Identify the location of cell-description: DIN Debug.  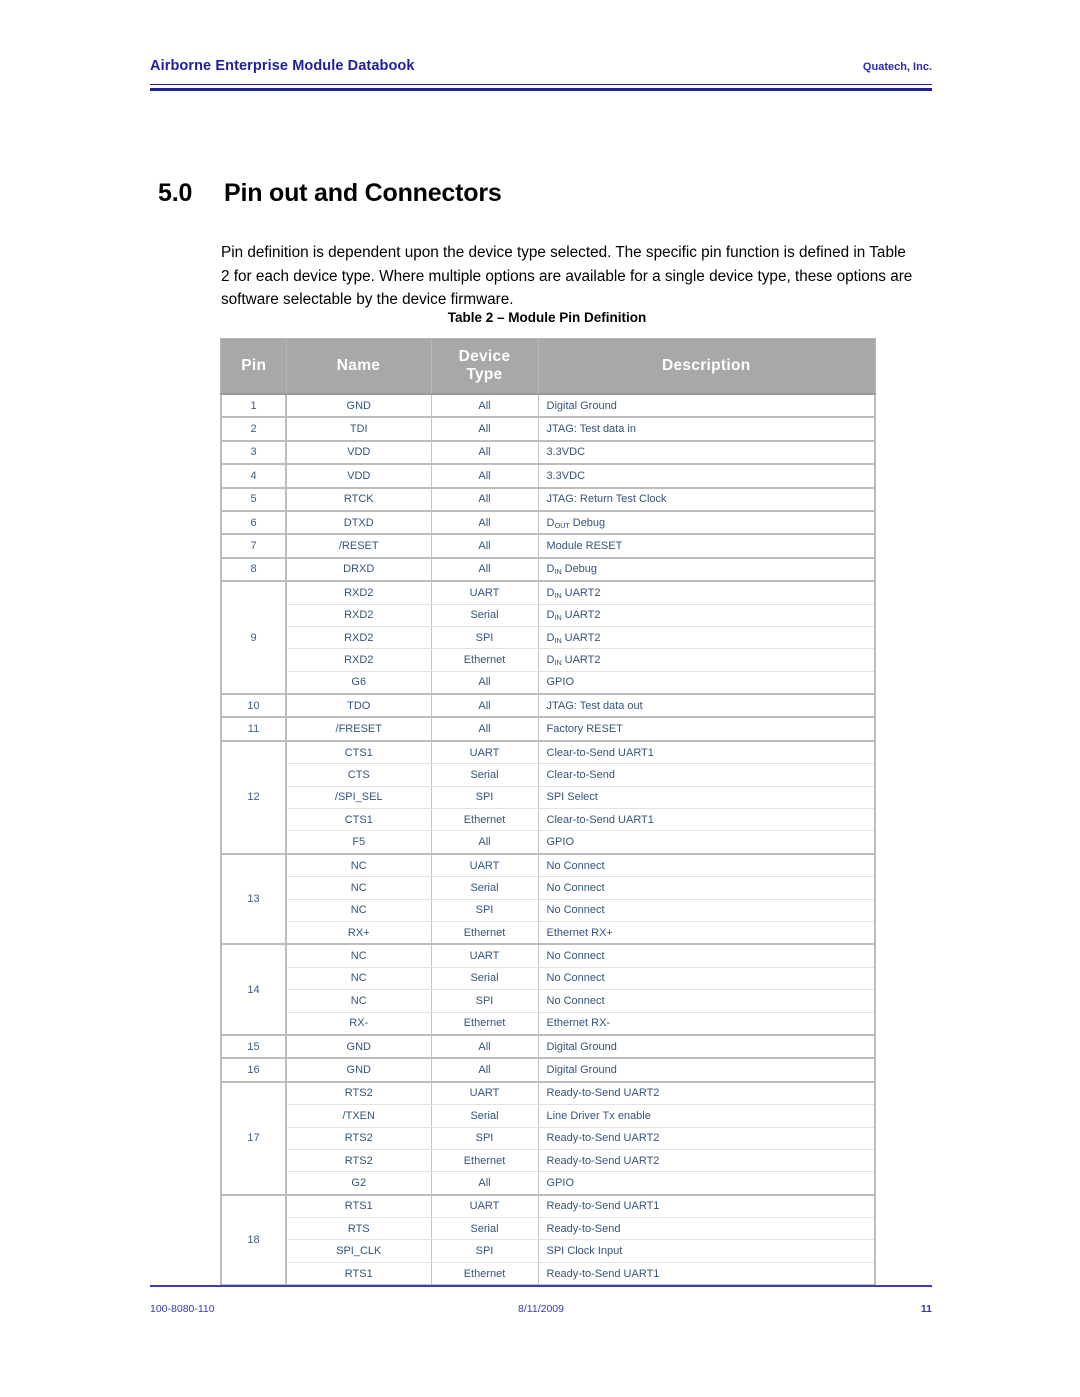
(706, 569).